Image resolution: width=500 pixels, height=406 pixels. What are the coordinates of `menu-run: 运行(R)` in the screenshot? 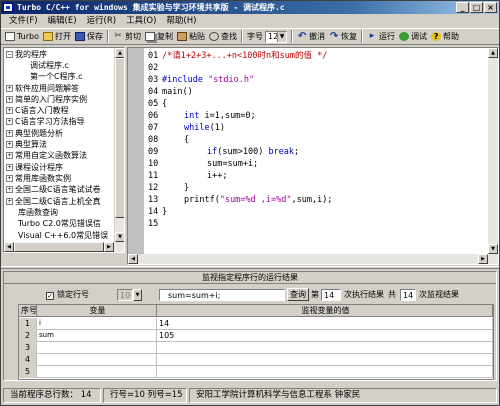 It's located at (102, 21).